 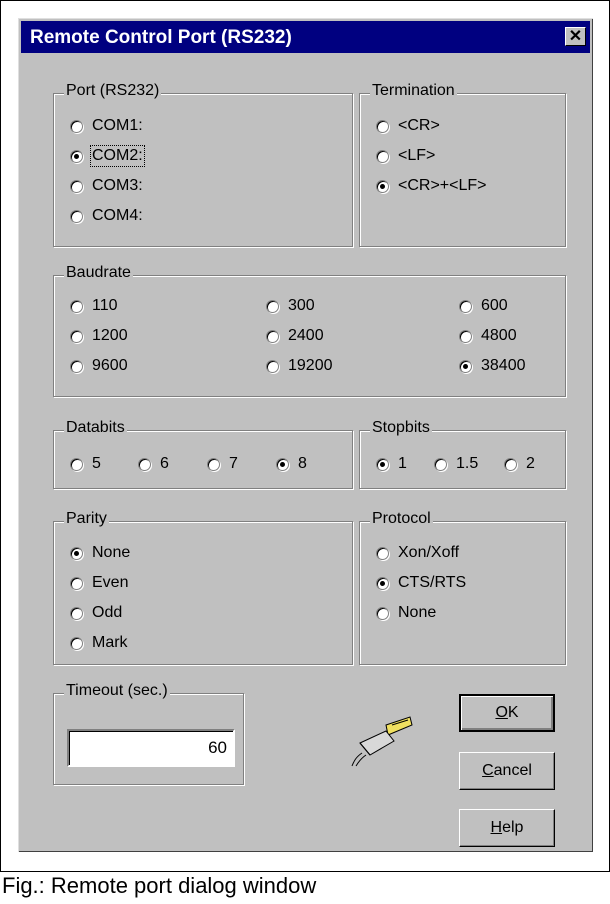 What do you see at coordinates (164, 463) in the screenshot?
I see `radio-label: 6` at bounding box center [164, 463].